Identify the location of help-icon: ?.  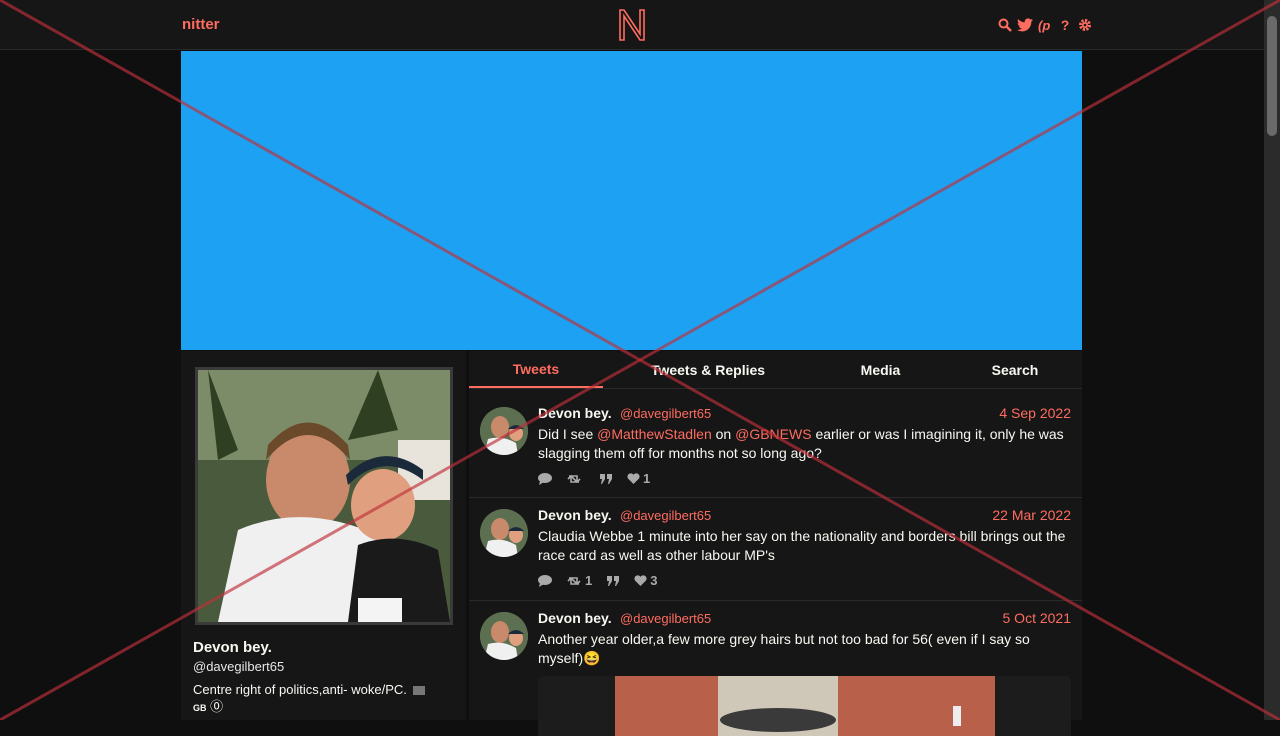
(1065, 25).